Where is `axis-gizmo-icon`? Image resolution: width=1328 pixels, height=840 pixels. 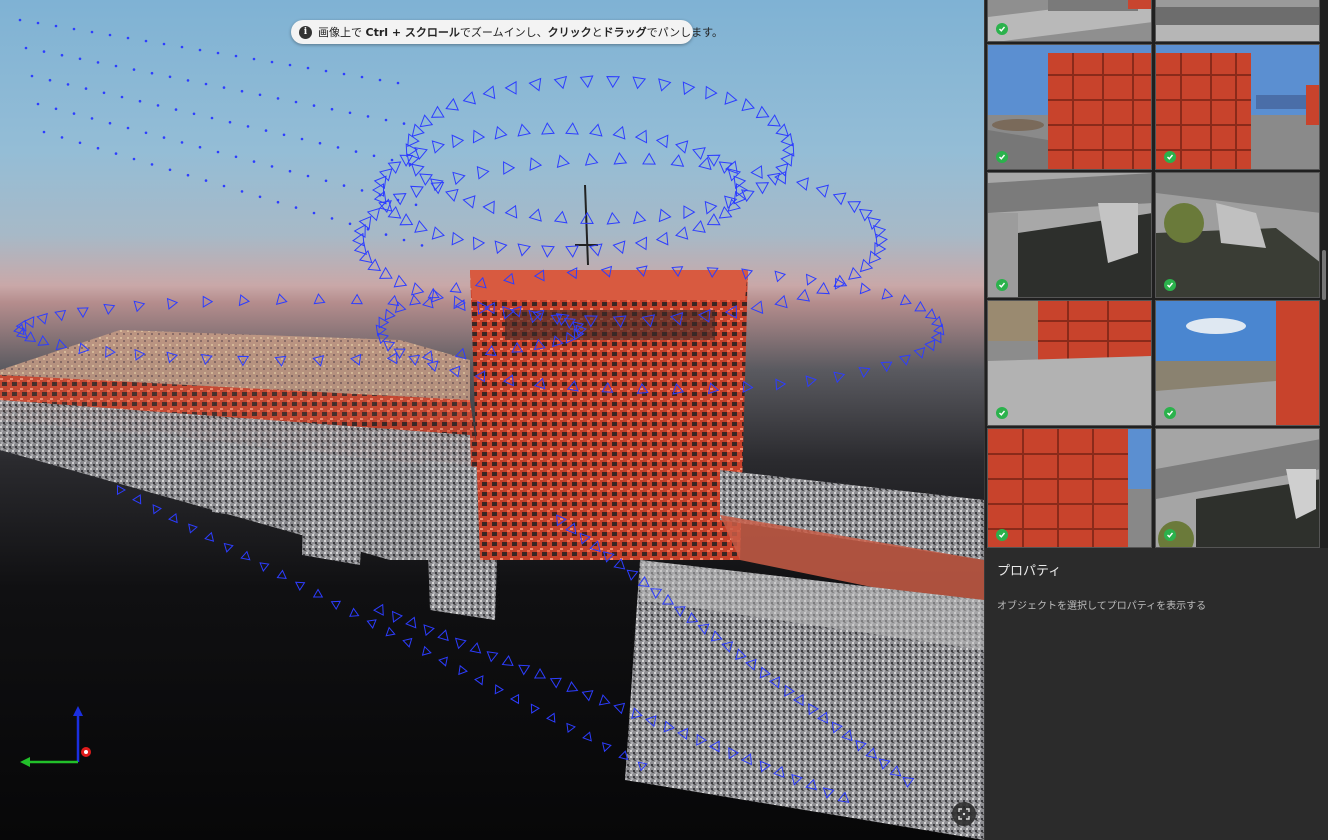
axis-gizmo-icon is located at coordinates (55, 736).